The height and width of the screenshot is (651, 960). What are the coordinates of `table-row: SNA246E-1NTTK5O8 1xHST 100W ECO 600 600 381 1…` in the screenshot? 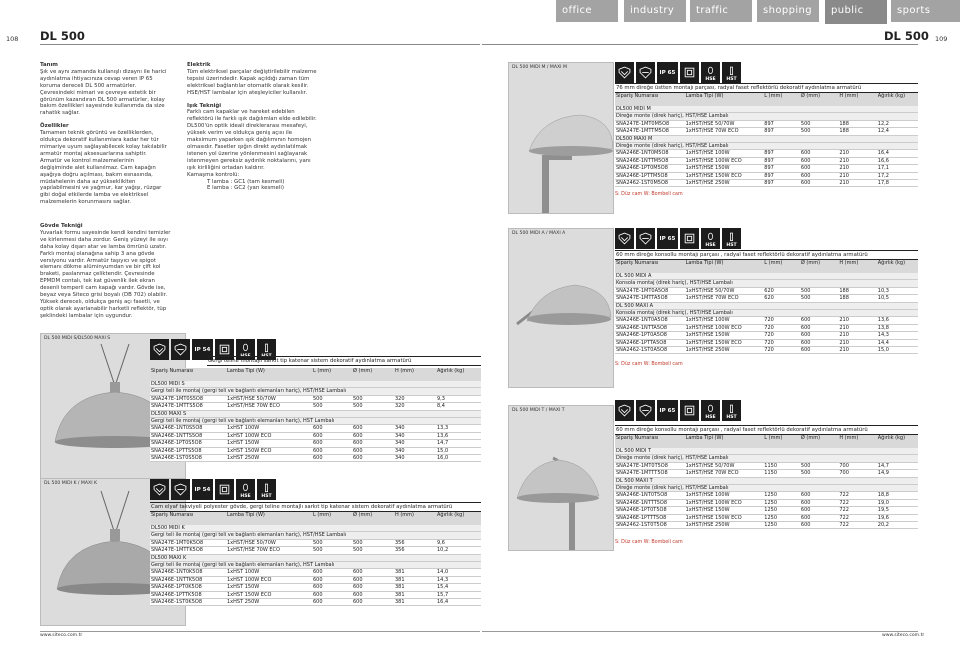 It's located at (315, 580).